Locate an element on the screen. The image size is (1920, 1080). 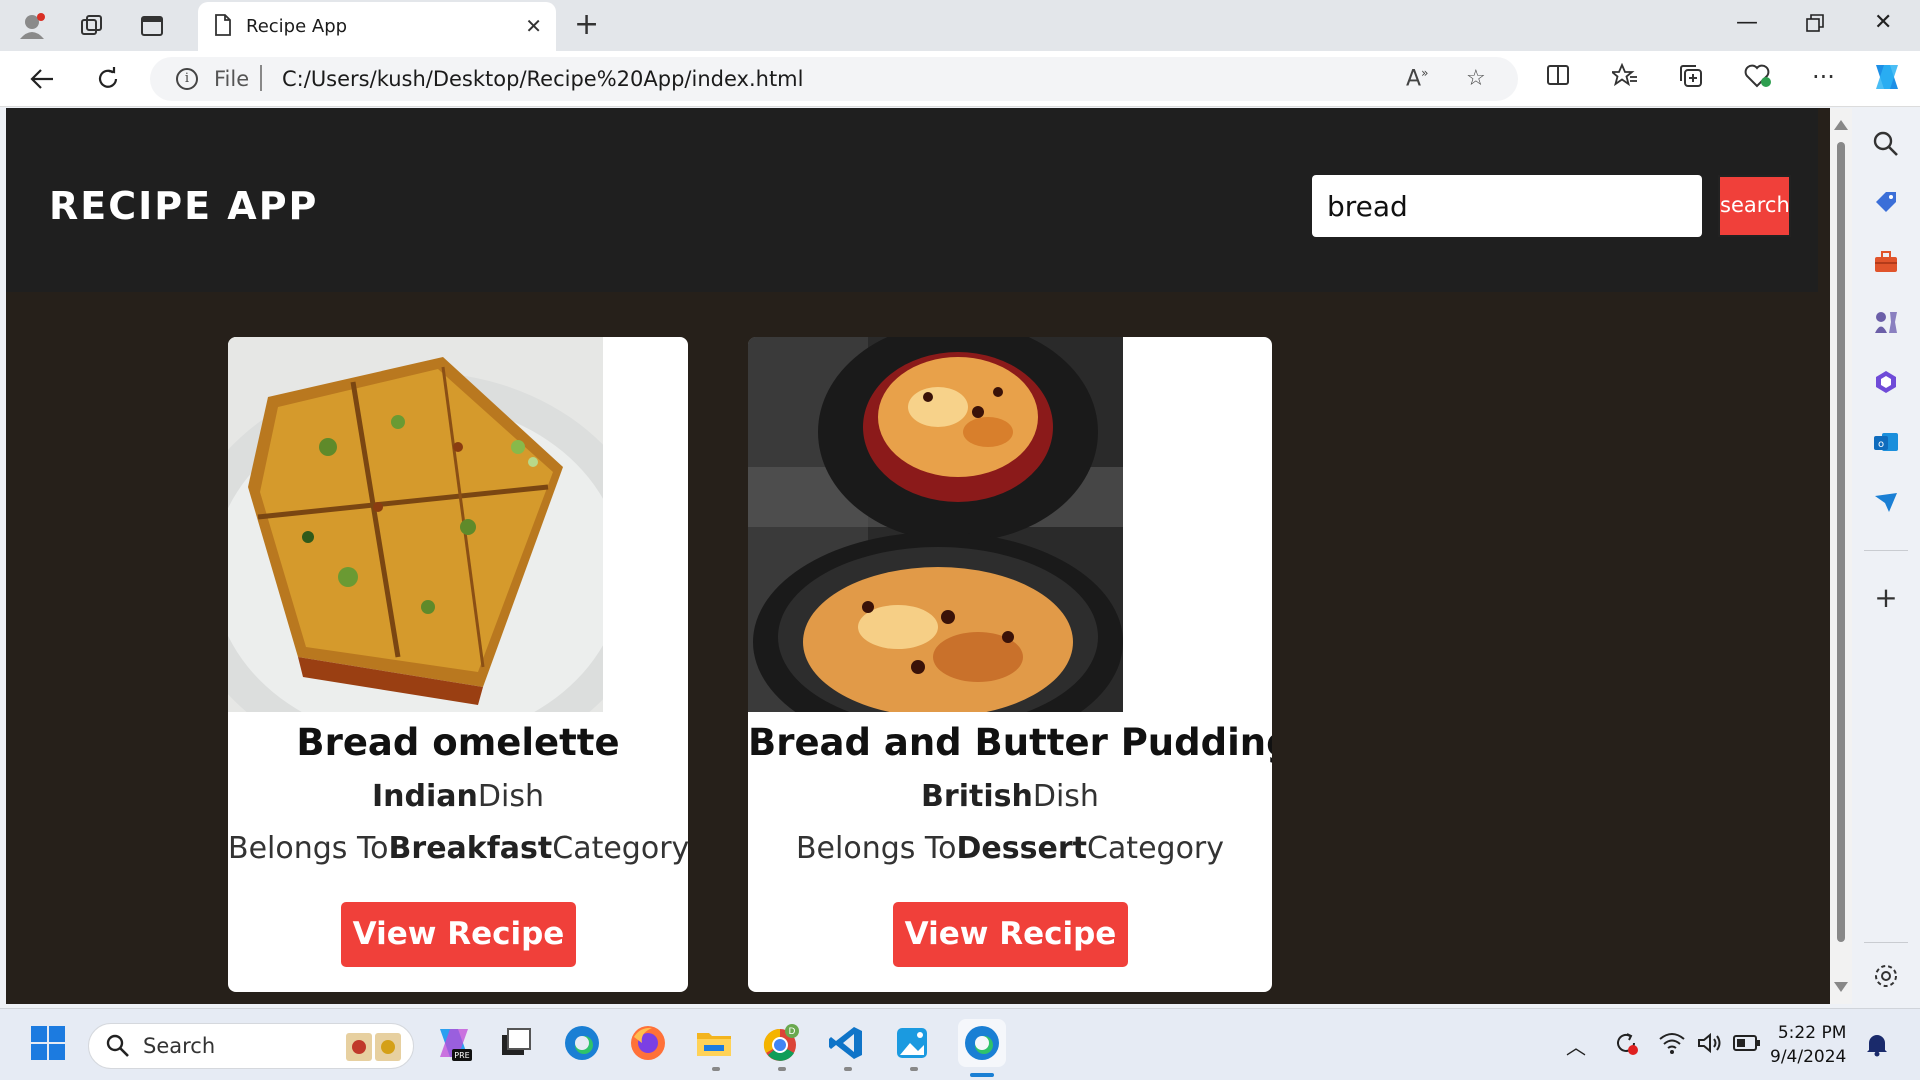
favorites-icon is located at coordinates (1623, 77).